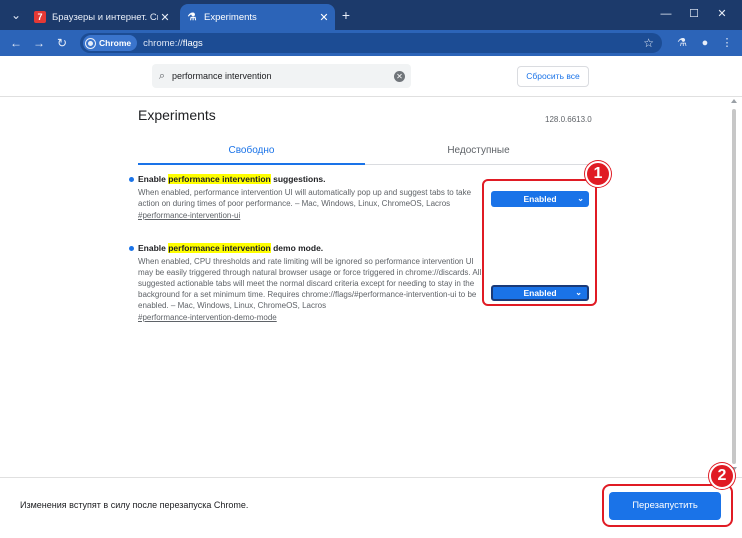 The height and width of the screenshot is (538, 742). What do you see at coordinates (648, 43) in the screenshot?
I see `star-icon: ☆` at bounding box center [648, 43].